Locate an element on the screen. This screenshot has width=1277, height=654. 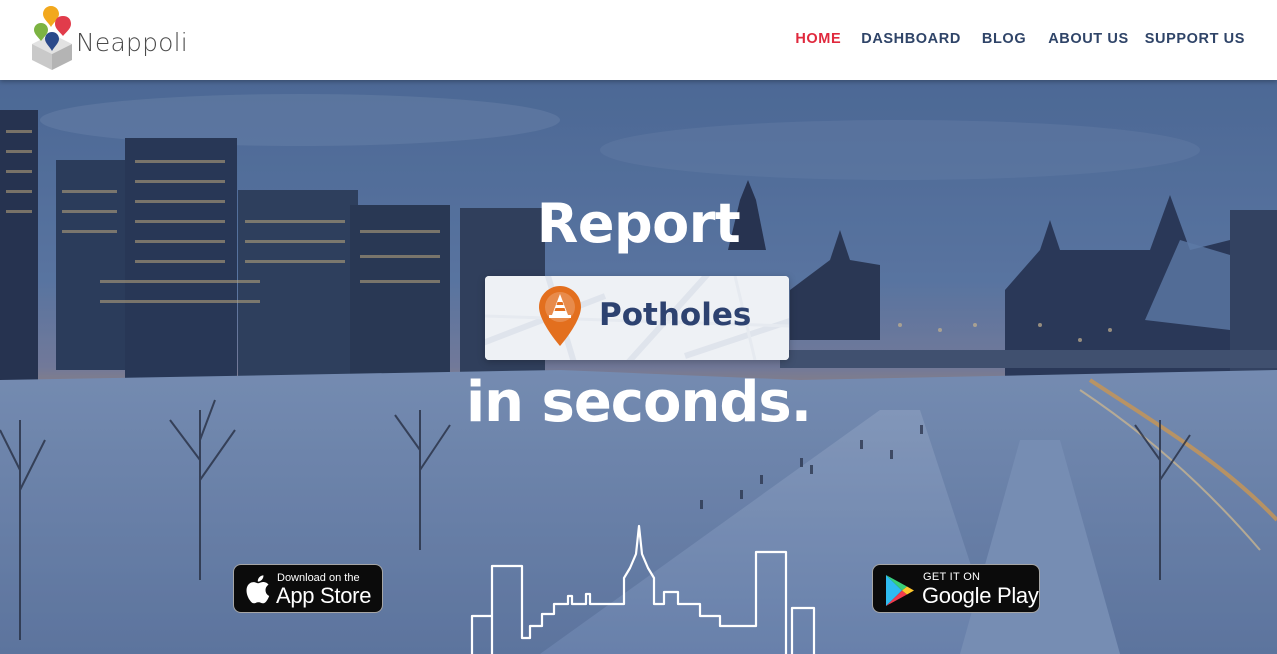
nav-about-us: ABOUT US is located at coordinates (1088, 39).